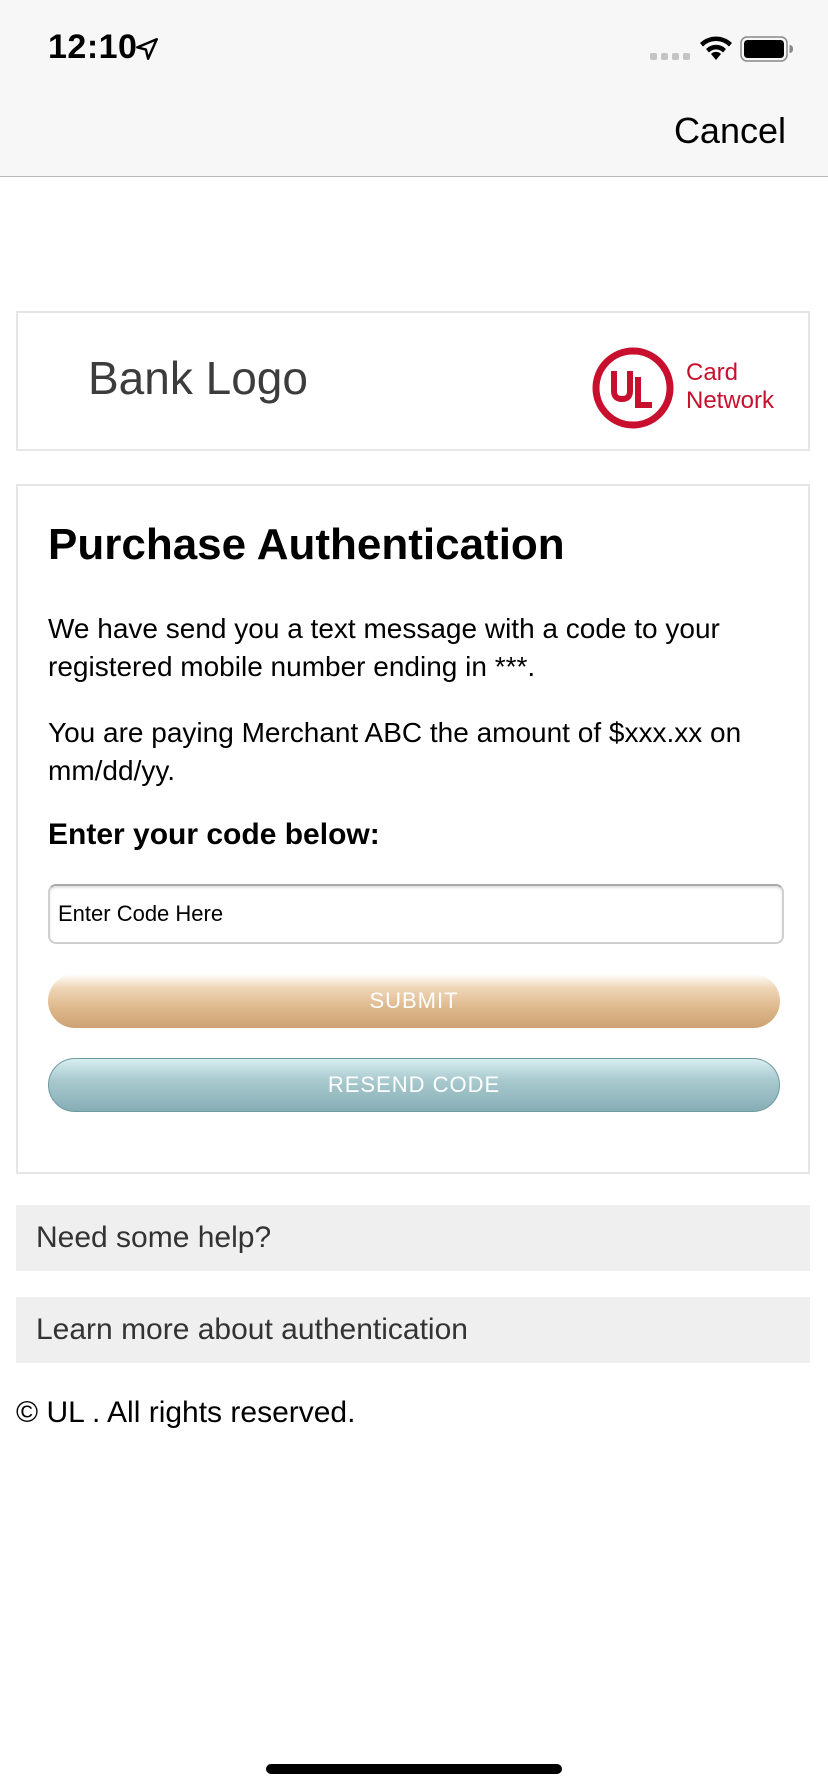 The image size is (828, 1792). I want to click on card-network-line1: Card, so click(712, 372).